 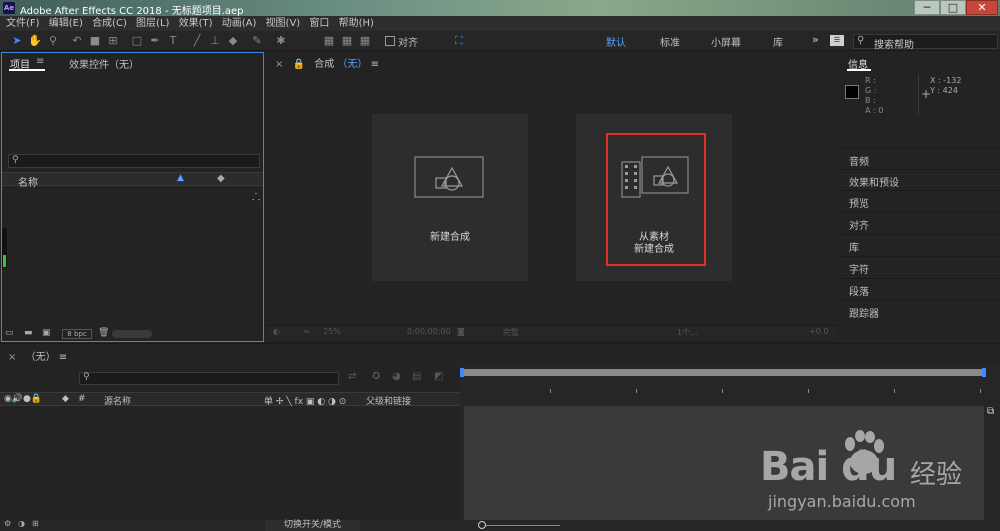 What do you see at coordinates (40, 61) in the screenshot?
I see `project-panel-menu-icon: ≡` at bounding box center [40, 61].